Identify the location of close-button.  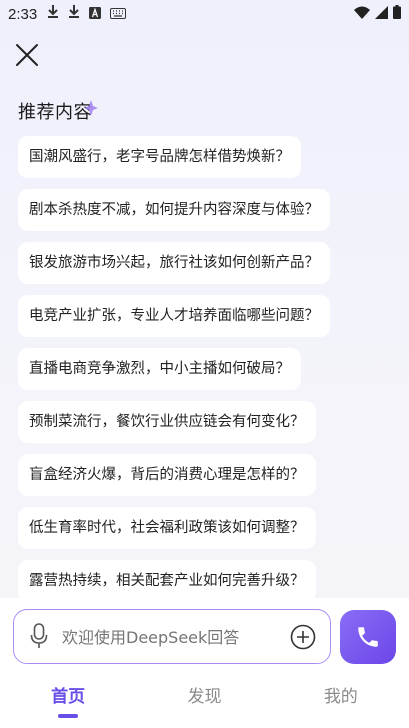
(27, 55).